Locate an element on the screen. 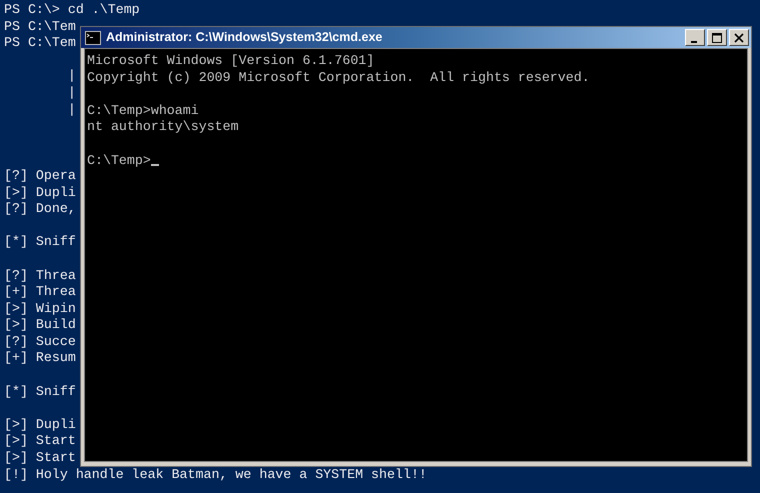 This screenshot has width=760, height=493. console-line: [?] Succe is located at coordinates (40, 342).